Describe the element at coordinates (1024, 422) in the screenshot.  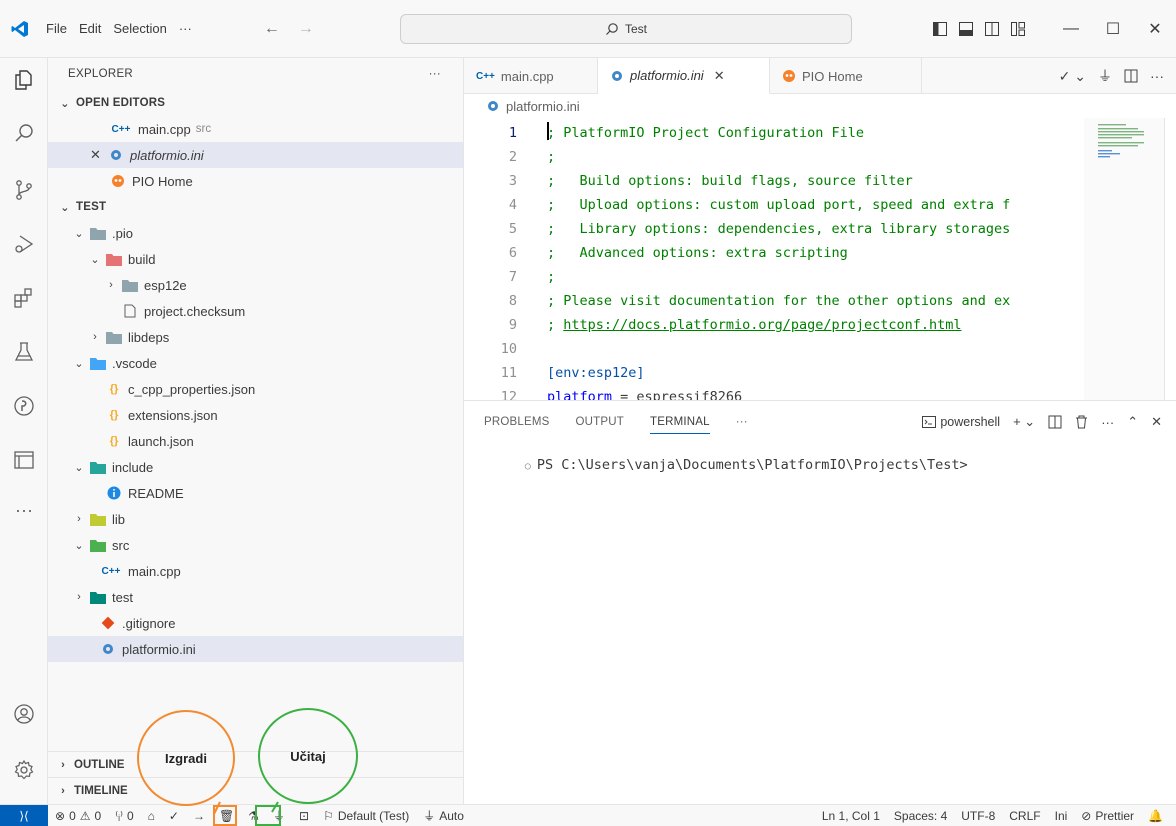
I see `new-terminal-icon: + ⌄` at that location.